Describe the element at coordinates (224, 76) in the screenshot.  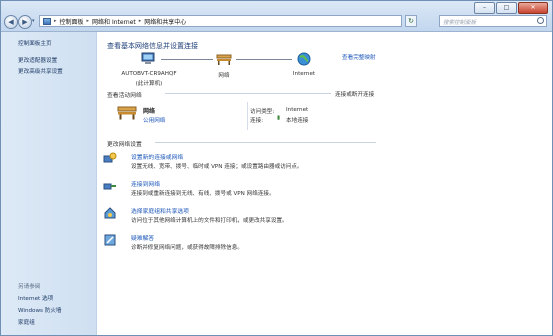
I see `network-label: 网络` at that location.